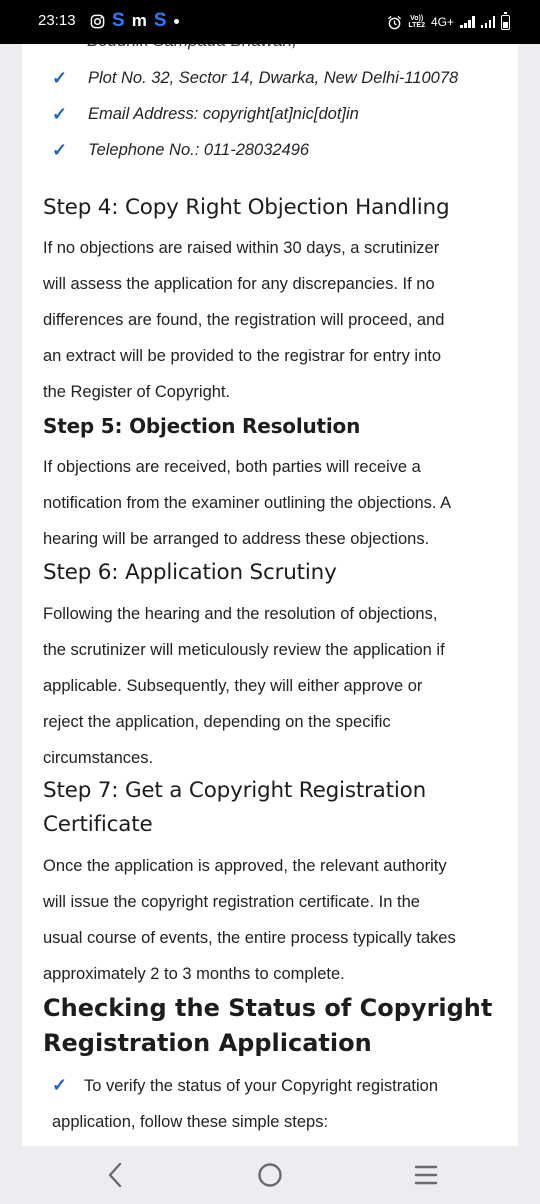 The height and width of the screenshot is (1204, 540). I want to click on section-heading-line: Registration Application, so click(207, 1043).